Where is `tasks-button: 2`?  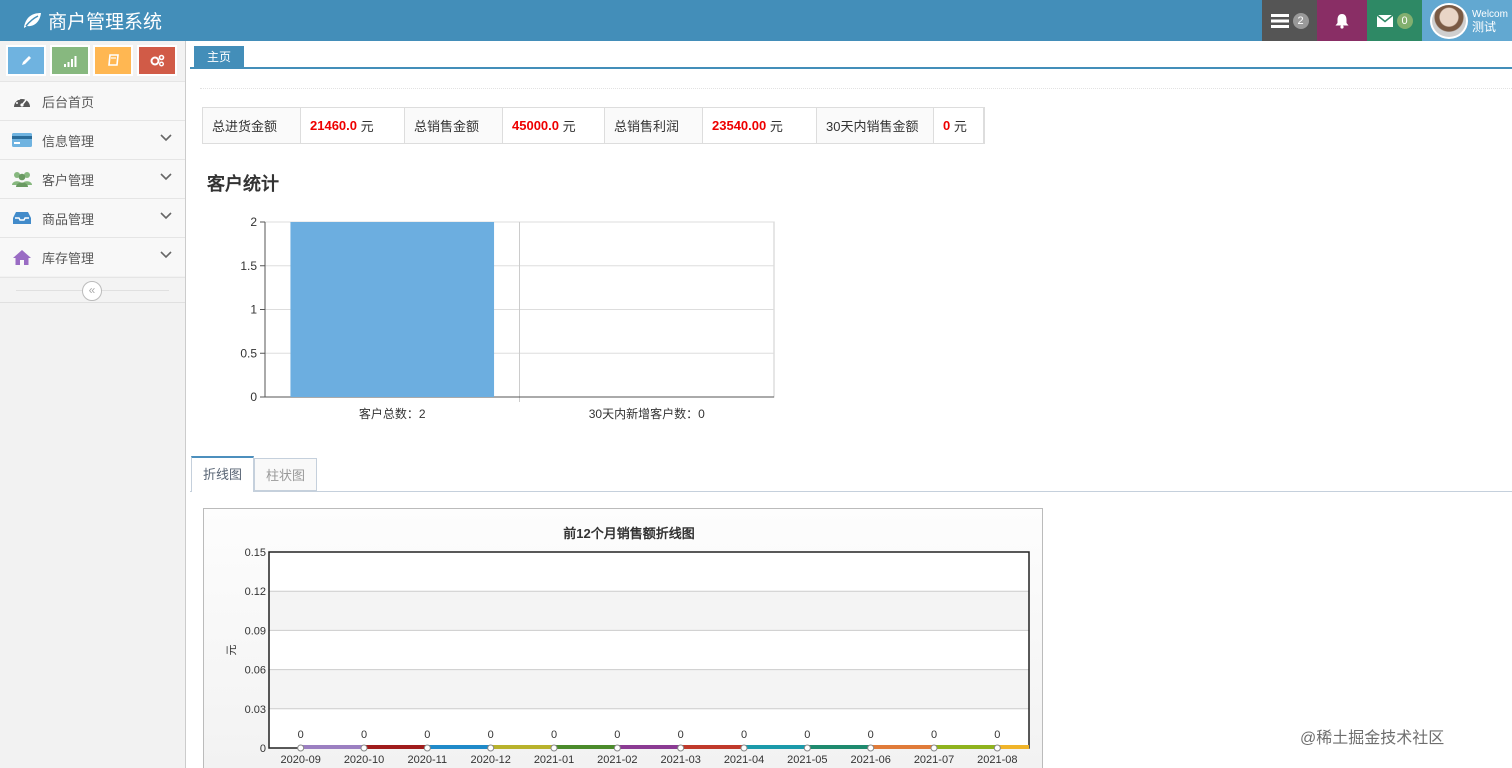 tasks-button: 2 is located at coordinates (1289, 20).